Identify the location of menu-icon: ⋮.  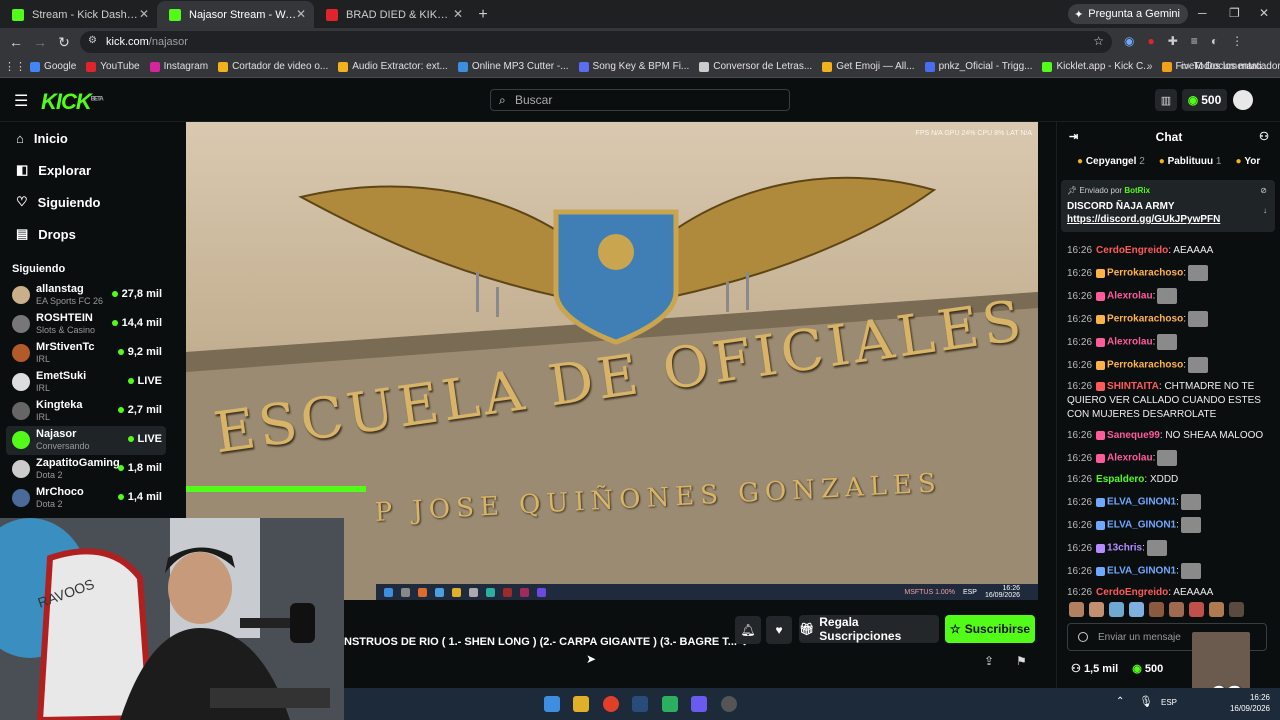
(1237, 41).